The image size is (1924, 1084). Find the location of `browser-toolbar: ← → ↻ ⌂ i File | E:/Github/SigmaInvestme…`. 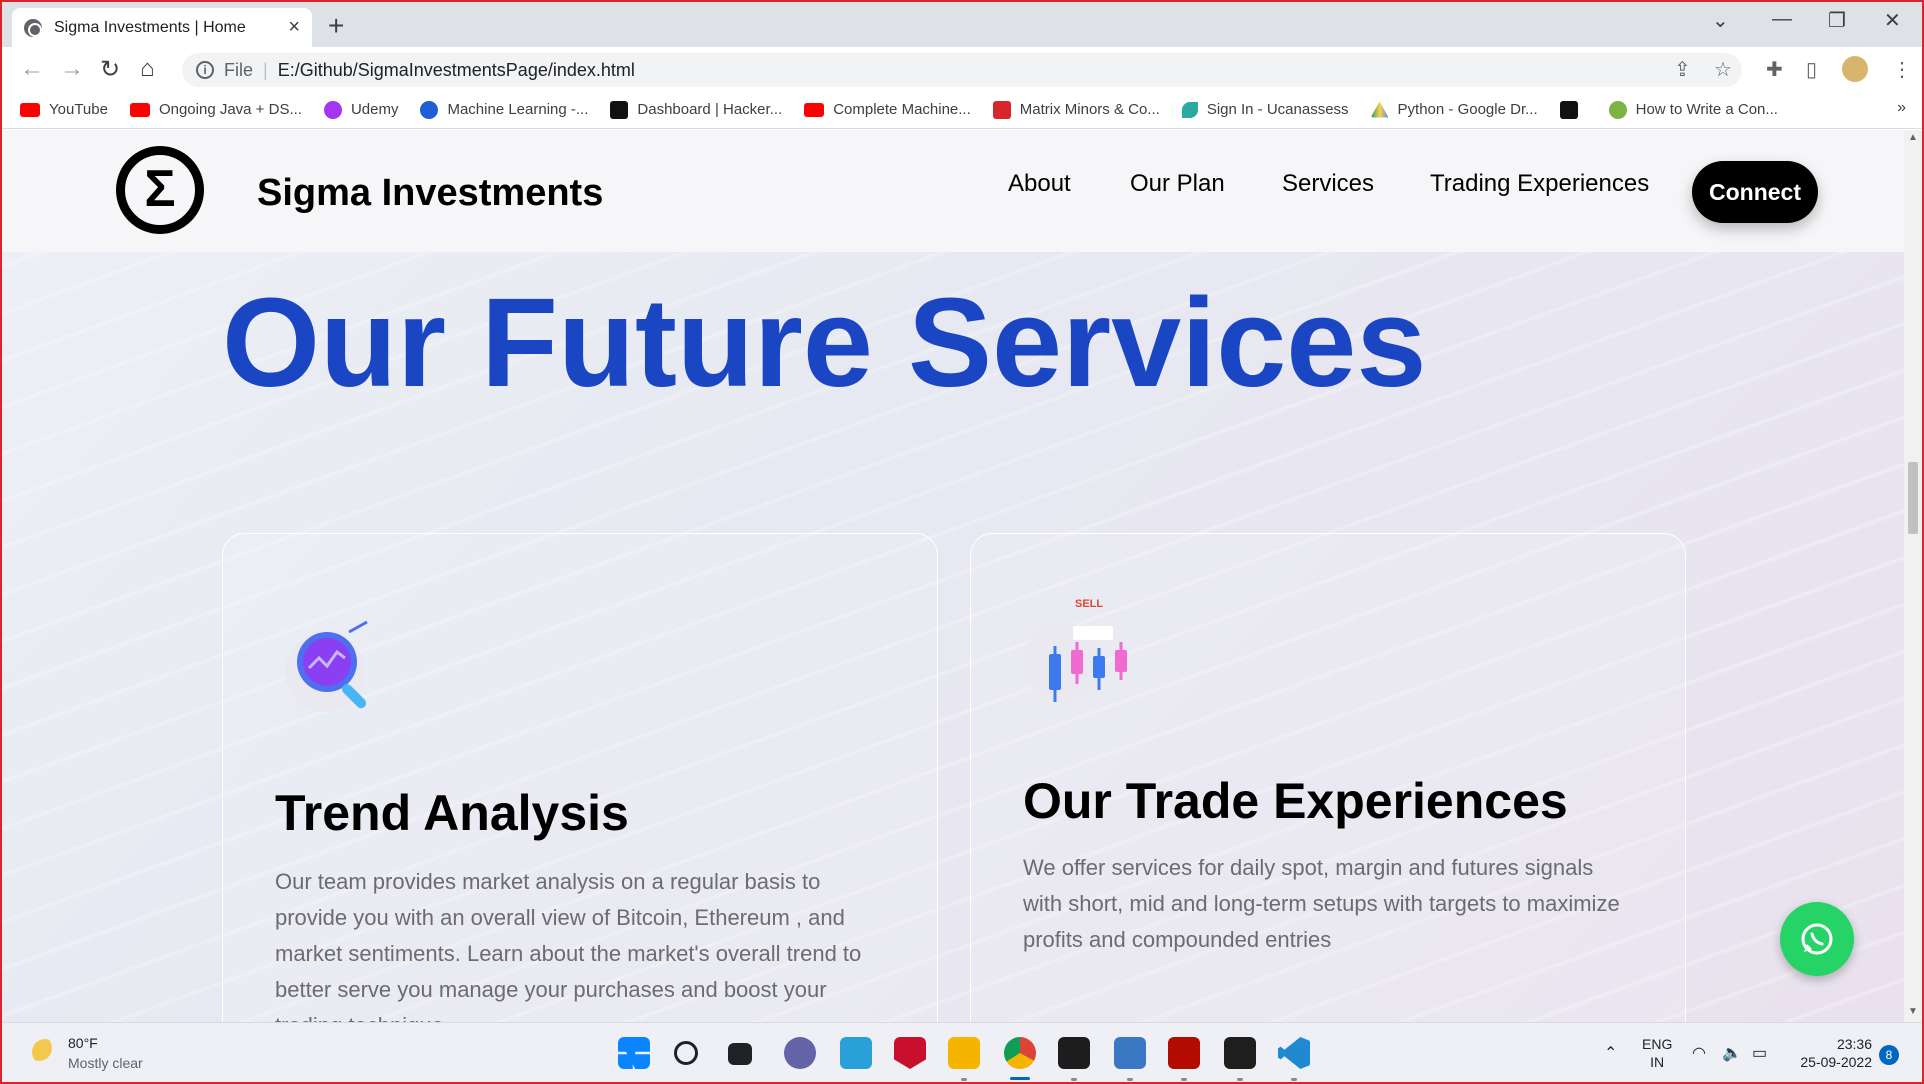

browser-toolbar: ← → ↻ ⌂ i File | E:/Github/SigmaInvestme… is located at coordinates (962, 69).